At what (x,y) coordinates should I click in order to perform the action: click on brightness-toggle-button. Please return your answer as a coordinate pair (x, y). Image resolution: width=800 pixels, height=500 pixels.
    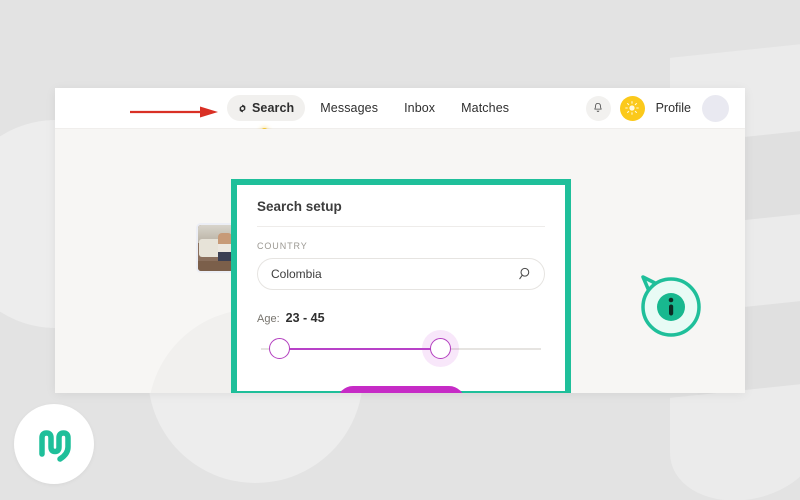
    Looking at the image, I should click on (632, 108).